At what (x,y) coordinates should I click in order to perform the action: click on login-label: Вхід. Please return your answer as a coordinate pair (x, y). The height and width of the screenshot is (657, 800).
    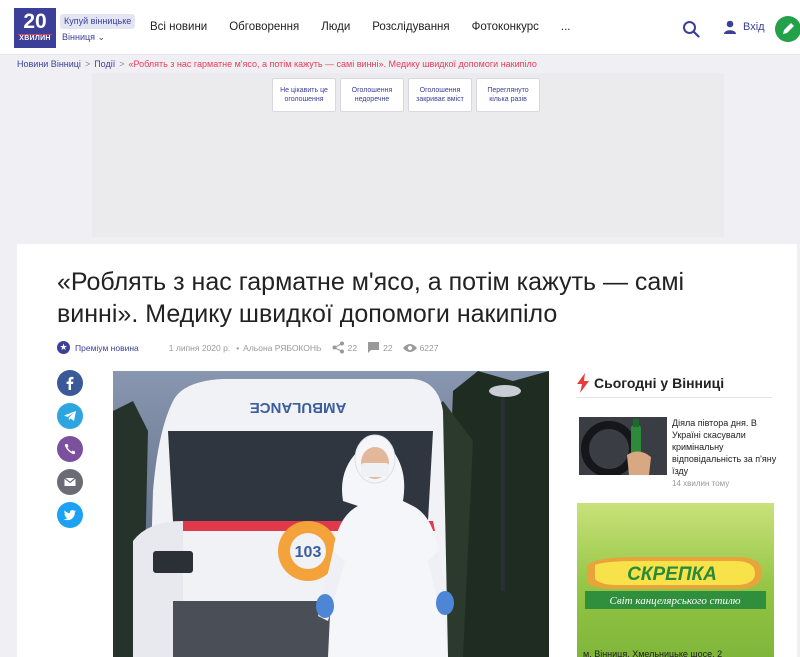
    Looking at the image, I should click on (754, 27).